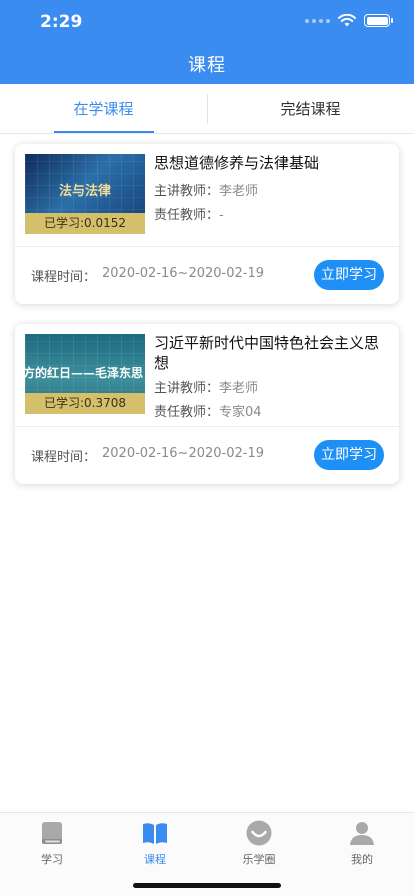 The height and width of the screenshot is (896, 414). Describe the element at coordinates (270, 163) in the screenshot. I see `course-title: 思想道德修养与法律基础` at that location.